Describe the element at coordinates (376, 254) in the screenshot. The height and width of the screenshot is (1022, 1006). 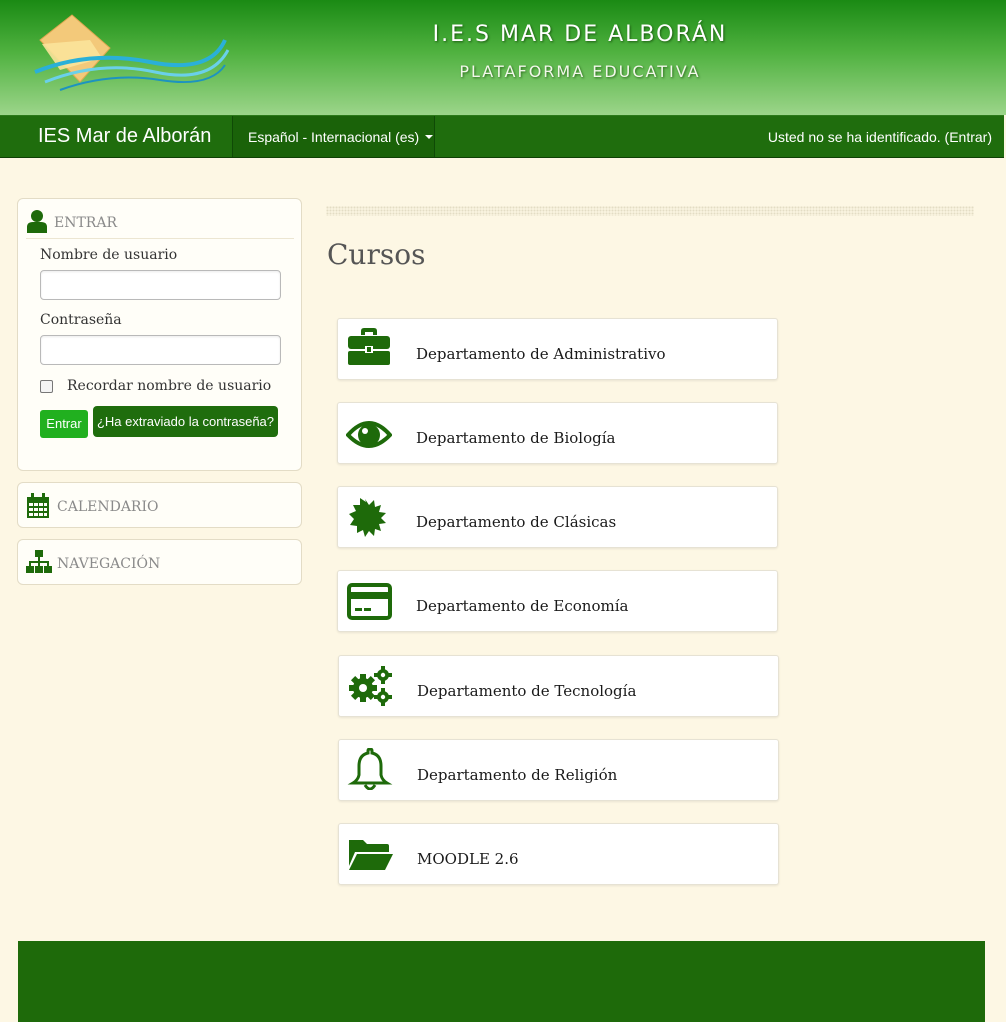
I see `page-title: Cursos` at that location.